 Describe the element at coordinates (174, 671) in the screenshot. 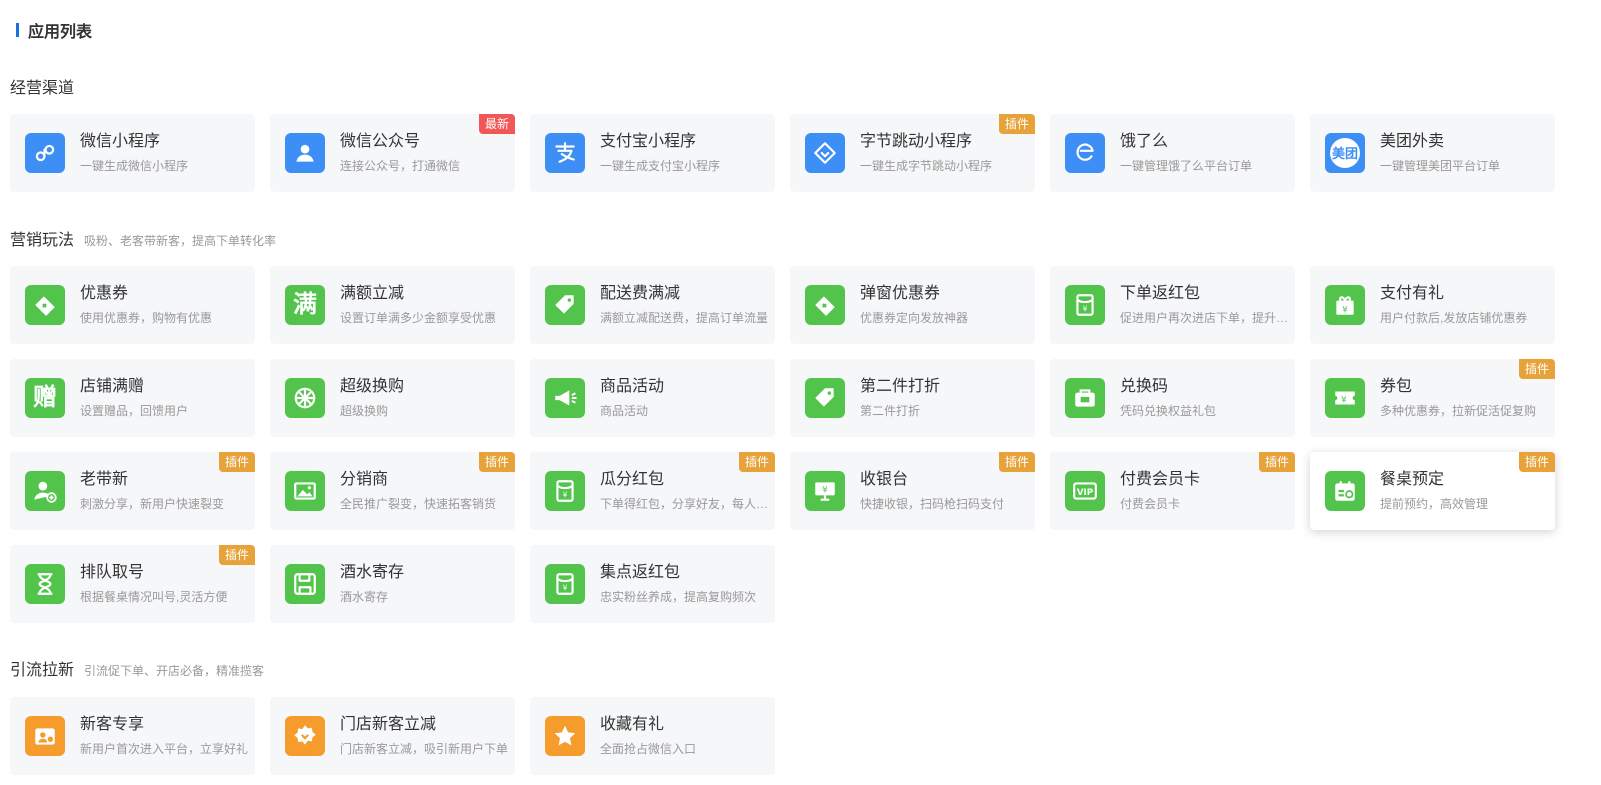

I see `section-desc: 引流促下单、开店必备，精准揽客` at that location.